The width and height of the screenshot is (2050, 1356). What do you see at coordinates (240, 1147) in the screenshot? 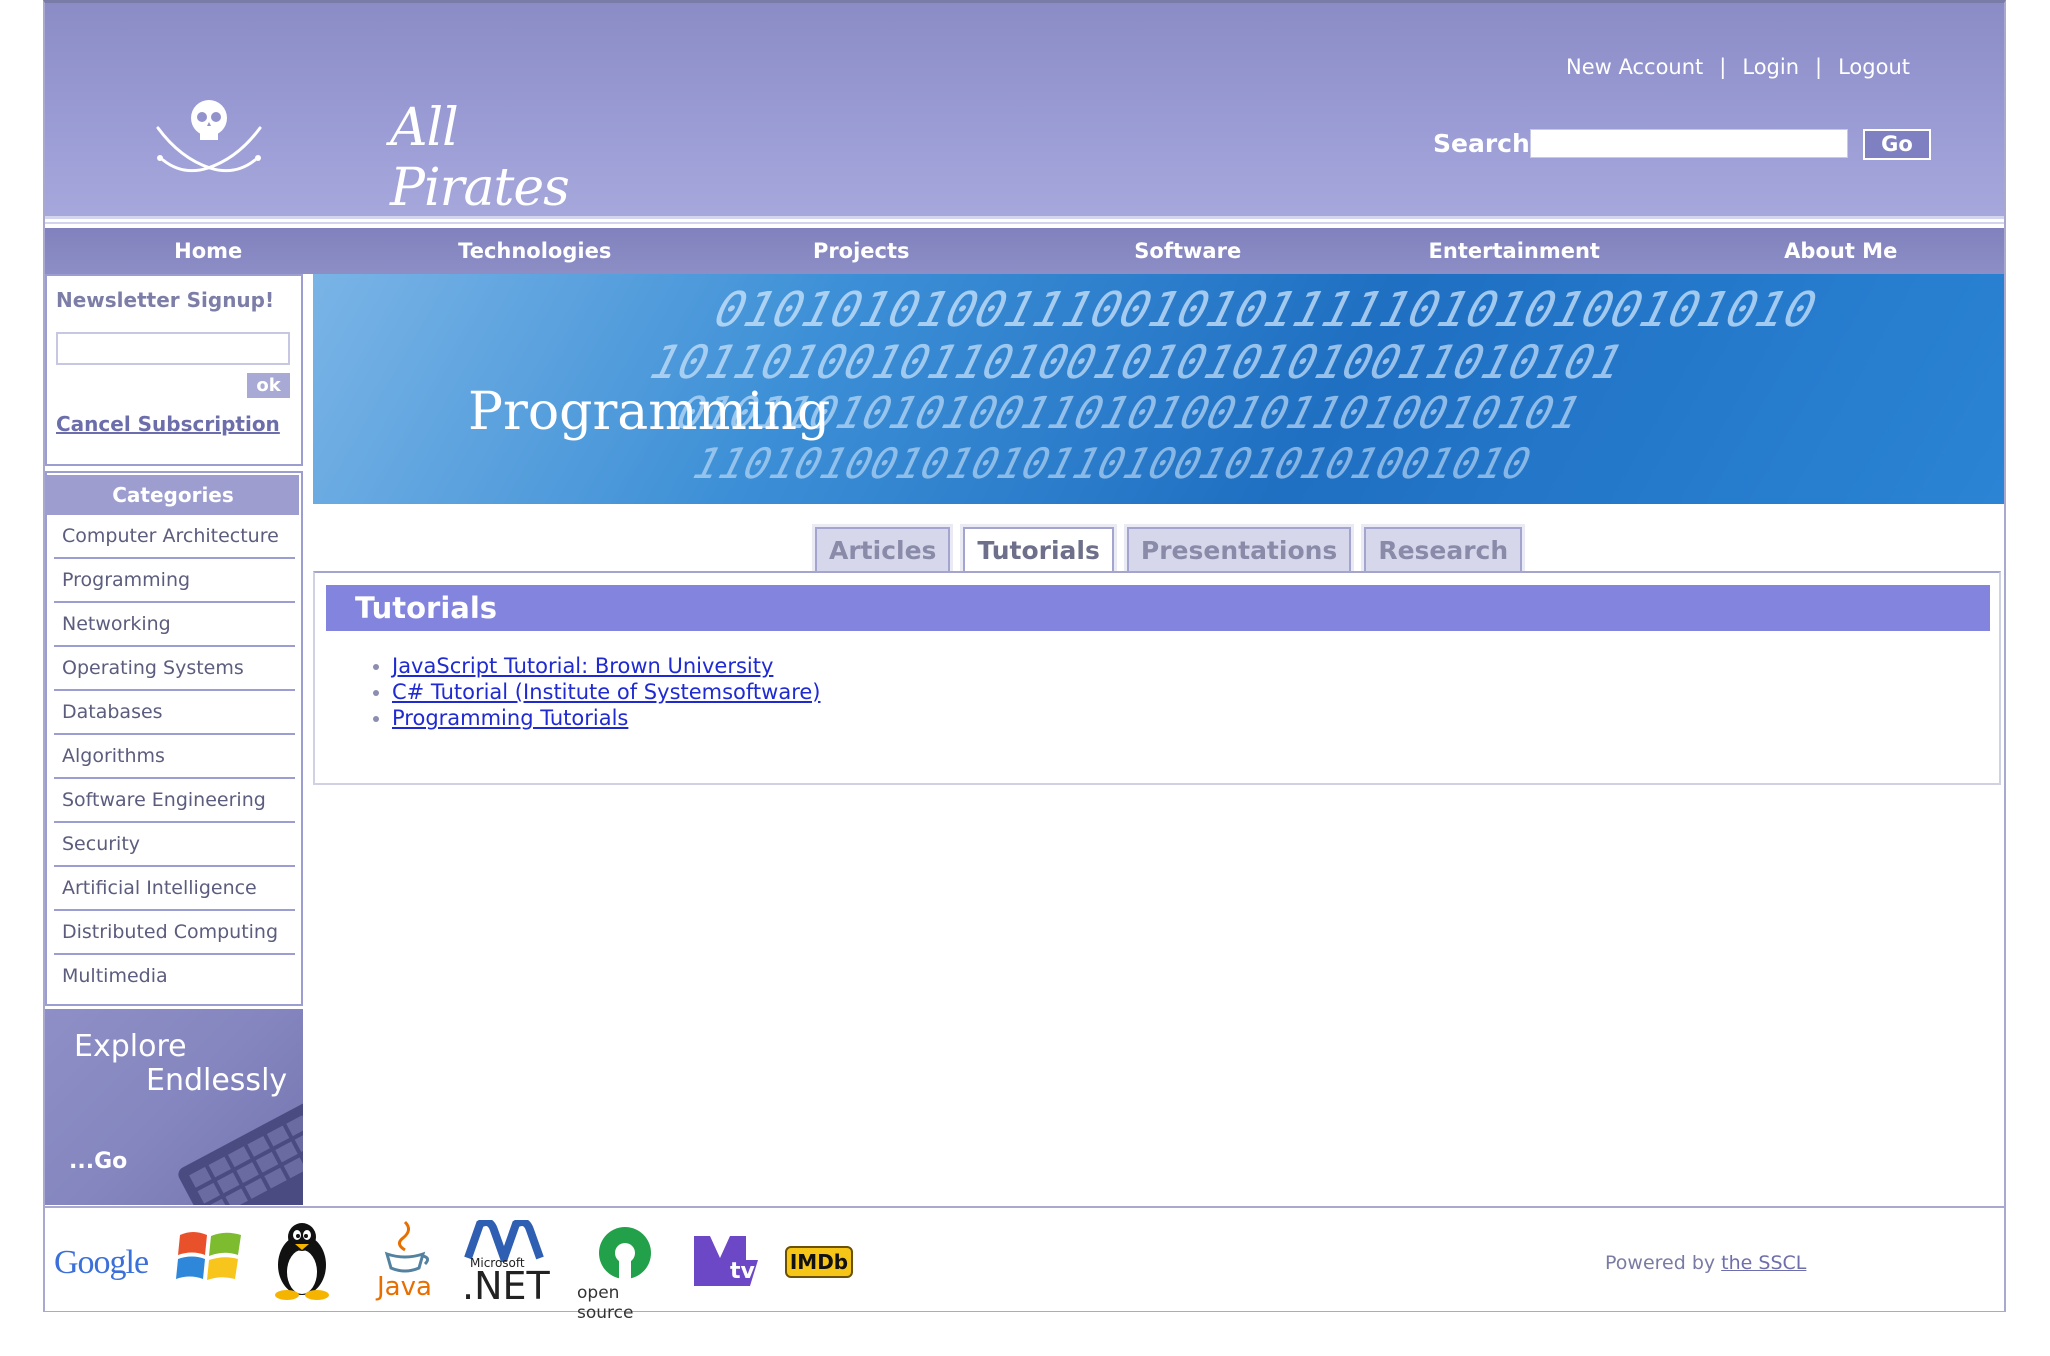
I see `keyboard-icon` at bounding box center [240, 1147].